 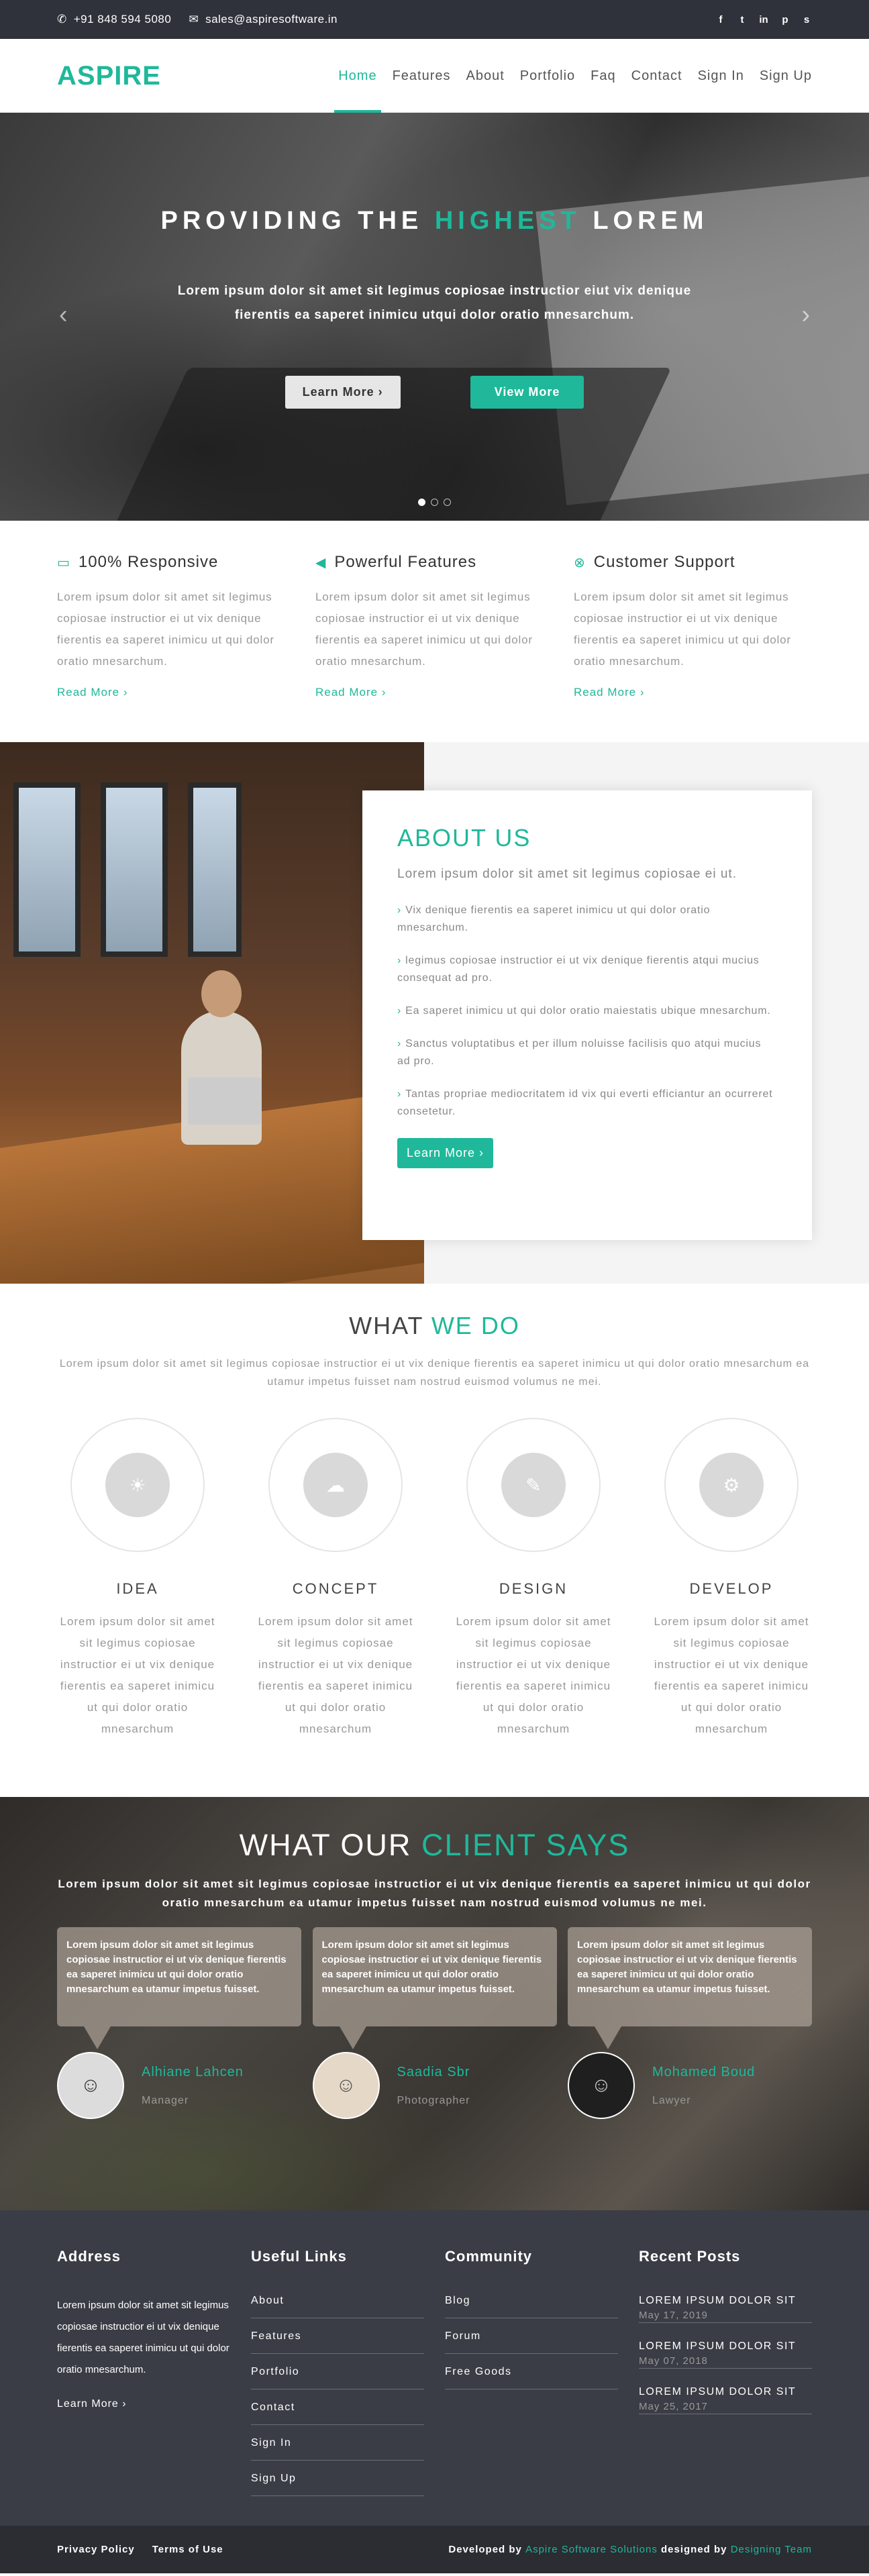 I want to click on title-accent: WE DO, so click(x=475, y=1325).